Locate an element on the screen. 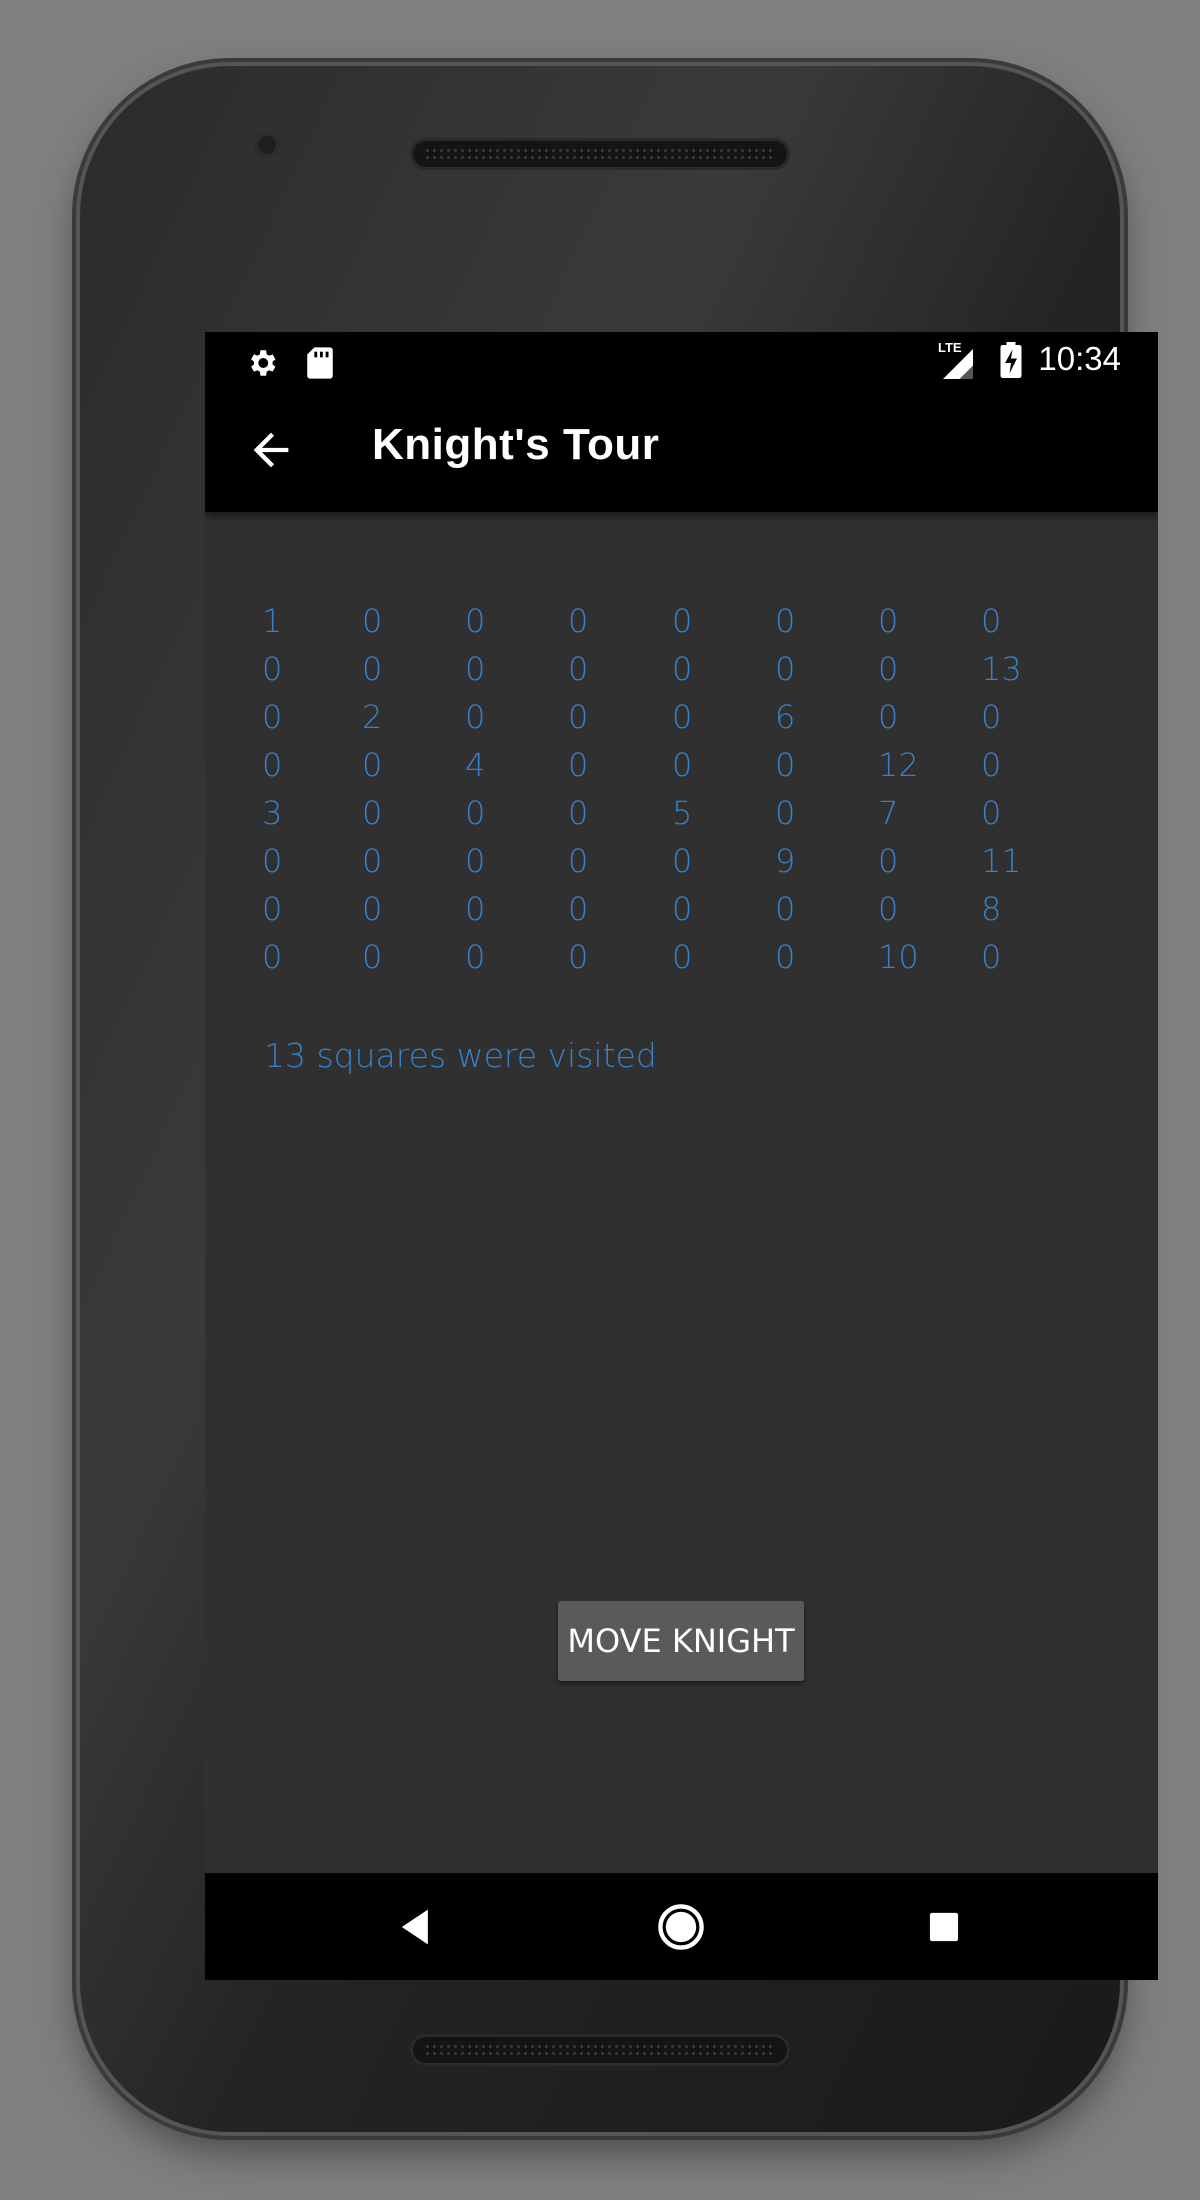 The height and width of the screenshot is (2200, 1200). bottom-speaker is located at coordinates (600, 2050).